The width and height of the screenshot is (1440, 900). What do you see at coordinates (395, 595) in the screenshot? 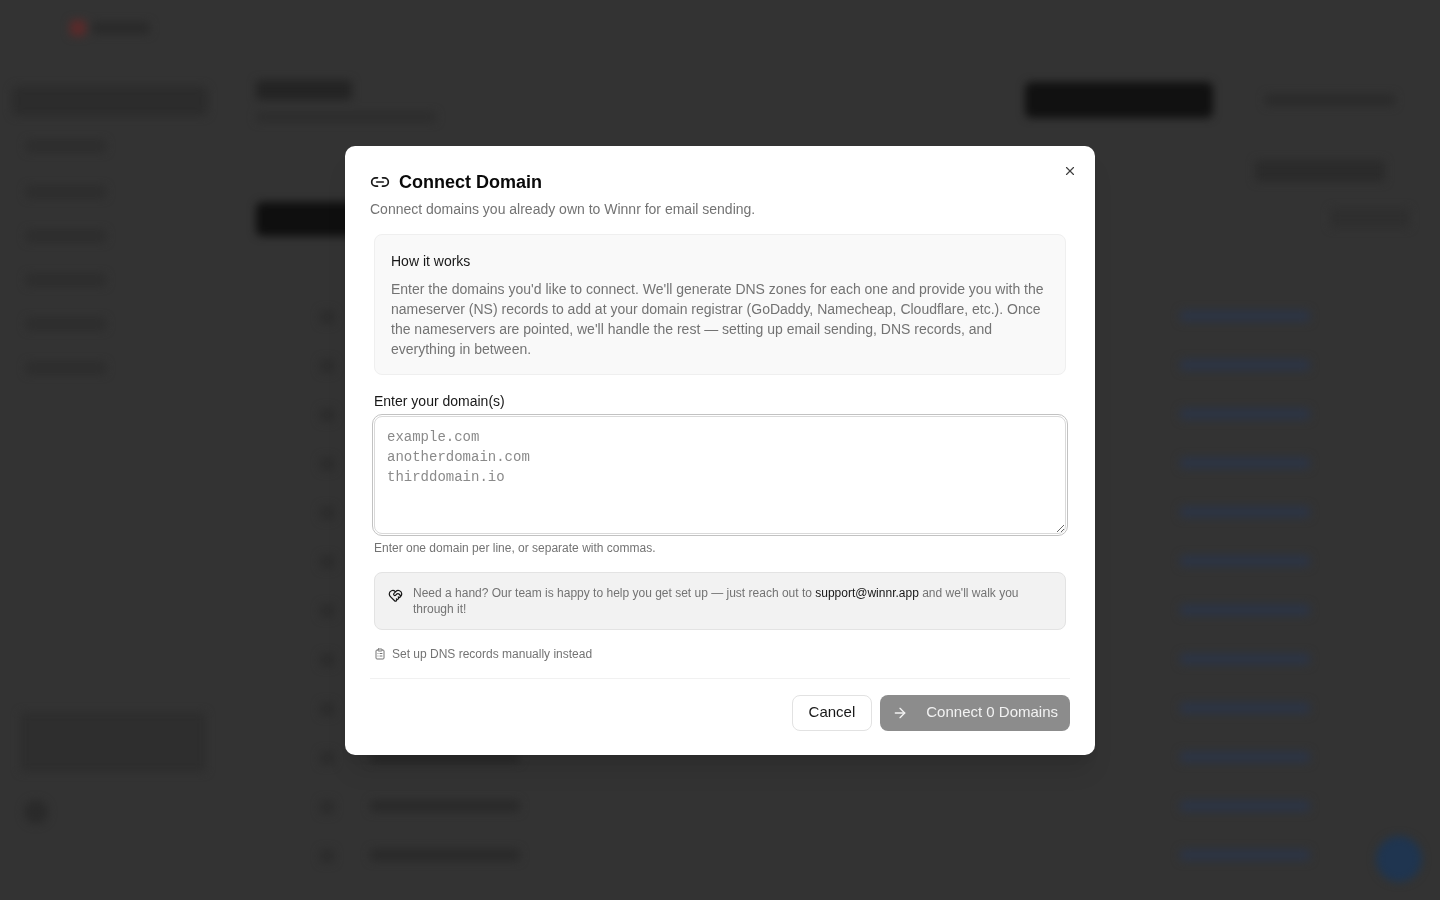
I see `heart-handshake-icon` at bounding box center [395, 595].